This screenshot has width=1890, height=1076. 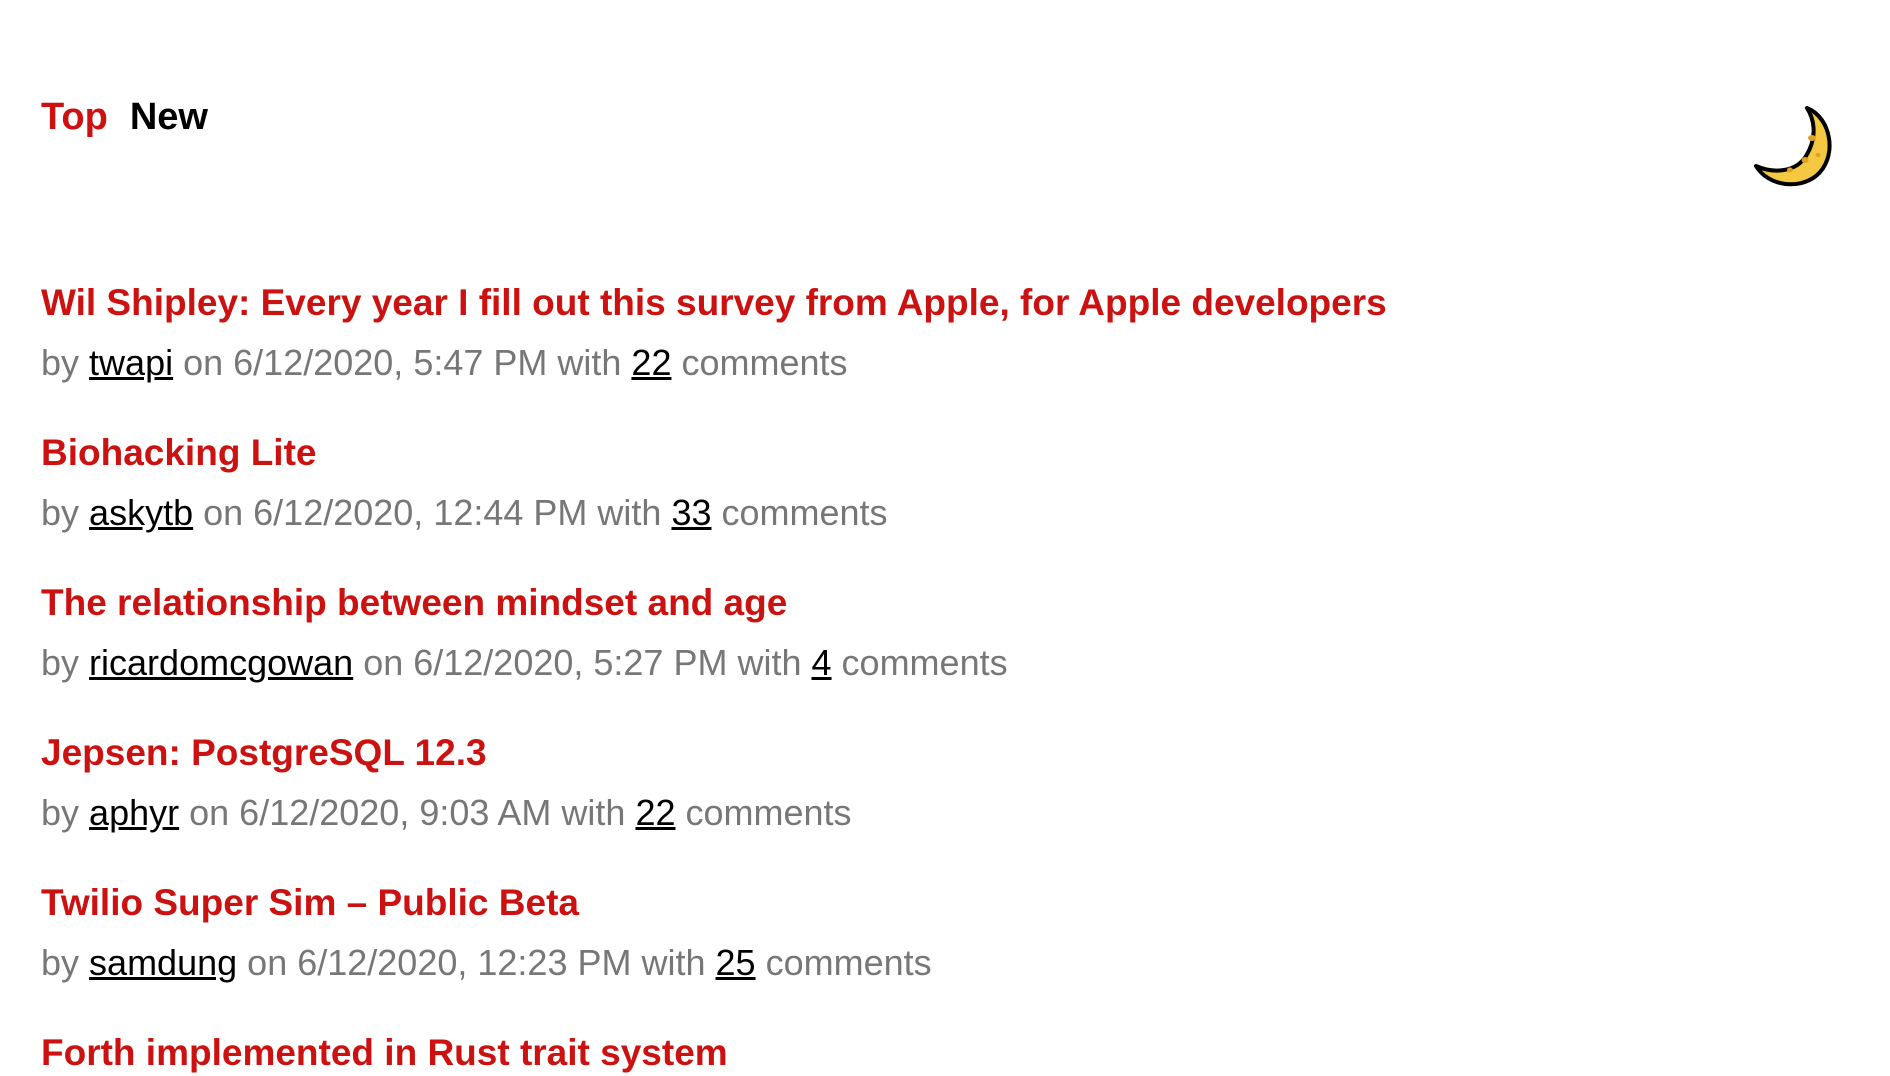 I want to click on story-title-link: Forth implemented in Rust trait system, so click(x=931, y=1053).